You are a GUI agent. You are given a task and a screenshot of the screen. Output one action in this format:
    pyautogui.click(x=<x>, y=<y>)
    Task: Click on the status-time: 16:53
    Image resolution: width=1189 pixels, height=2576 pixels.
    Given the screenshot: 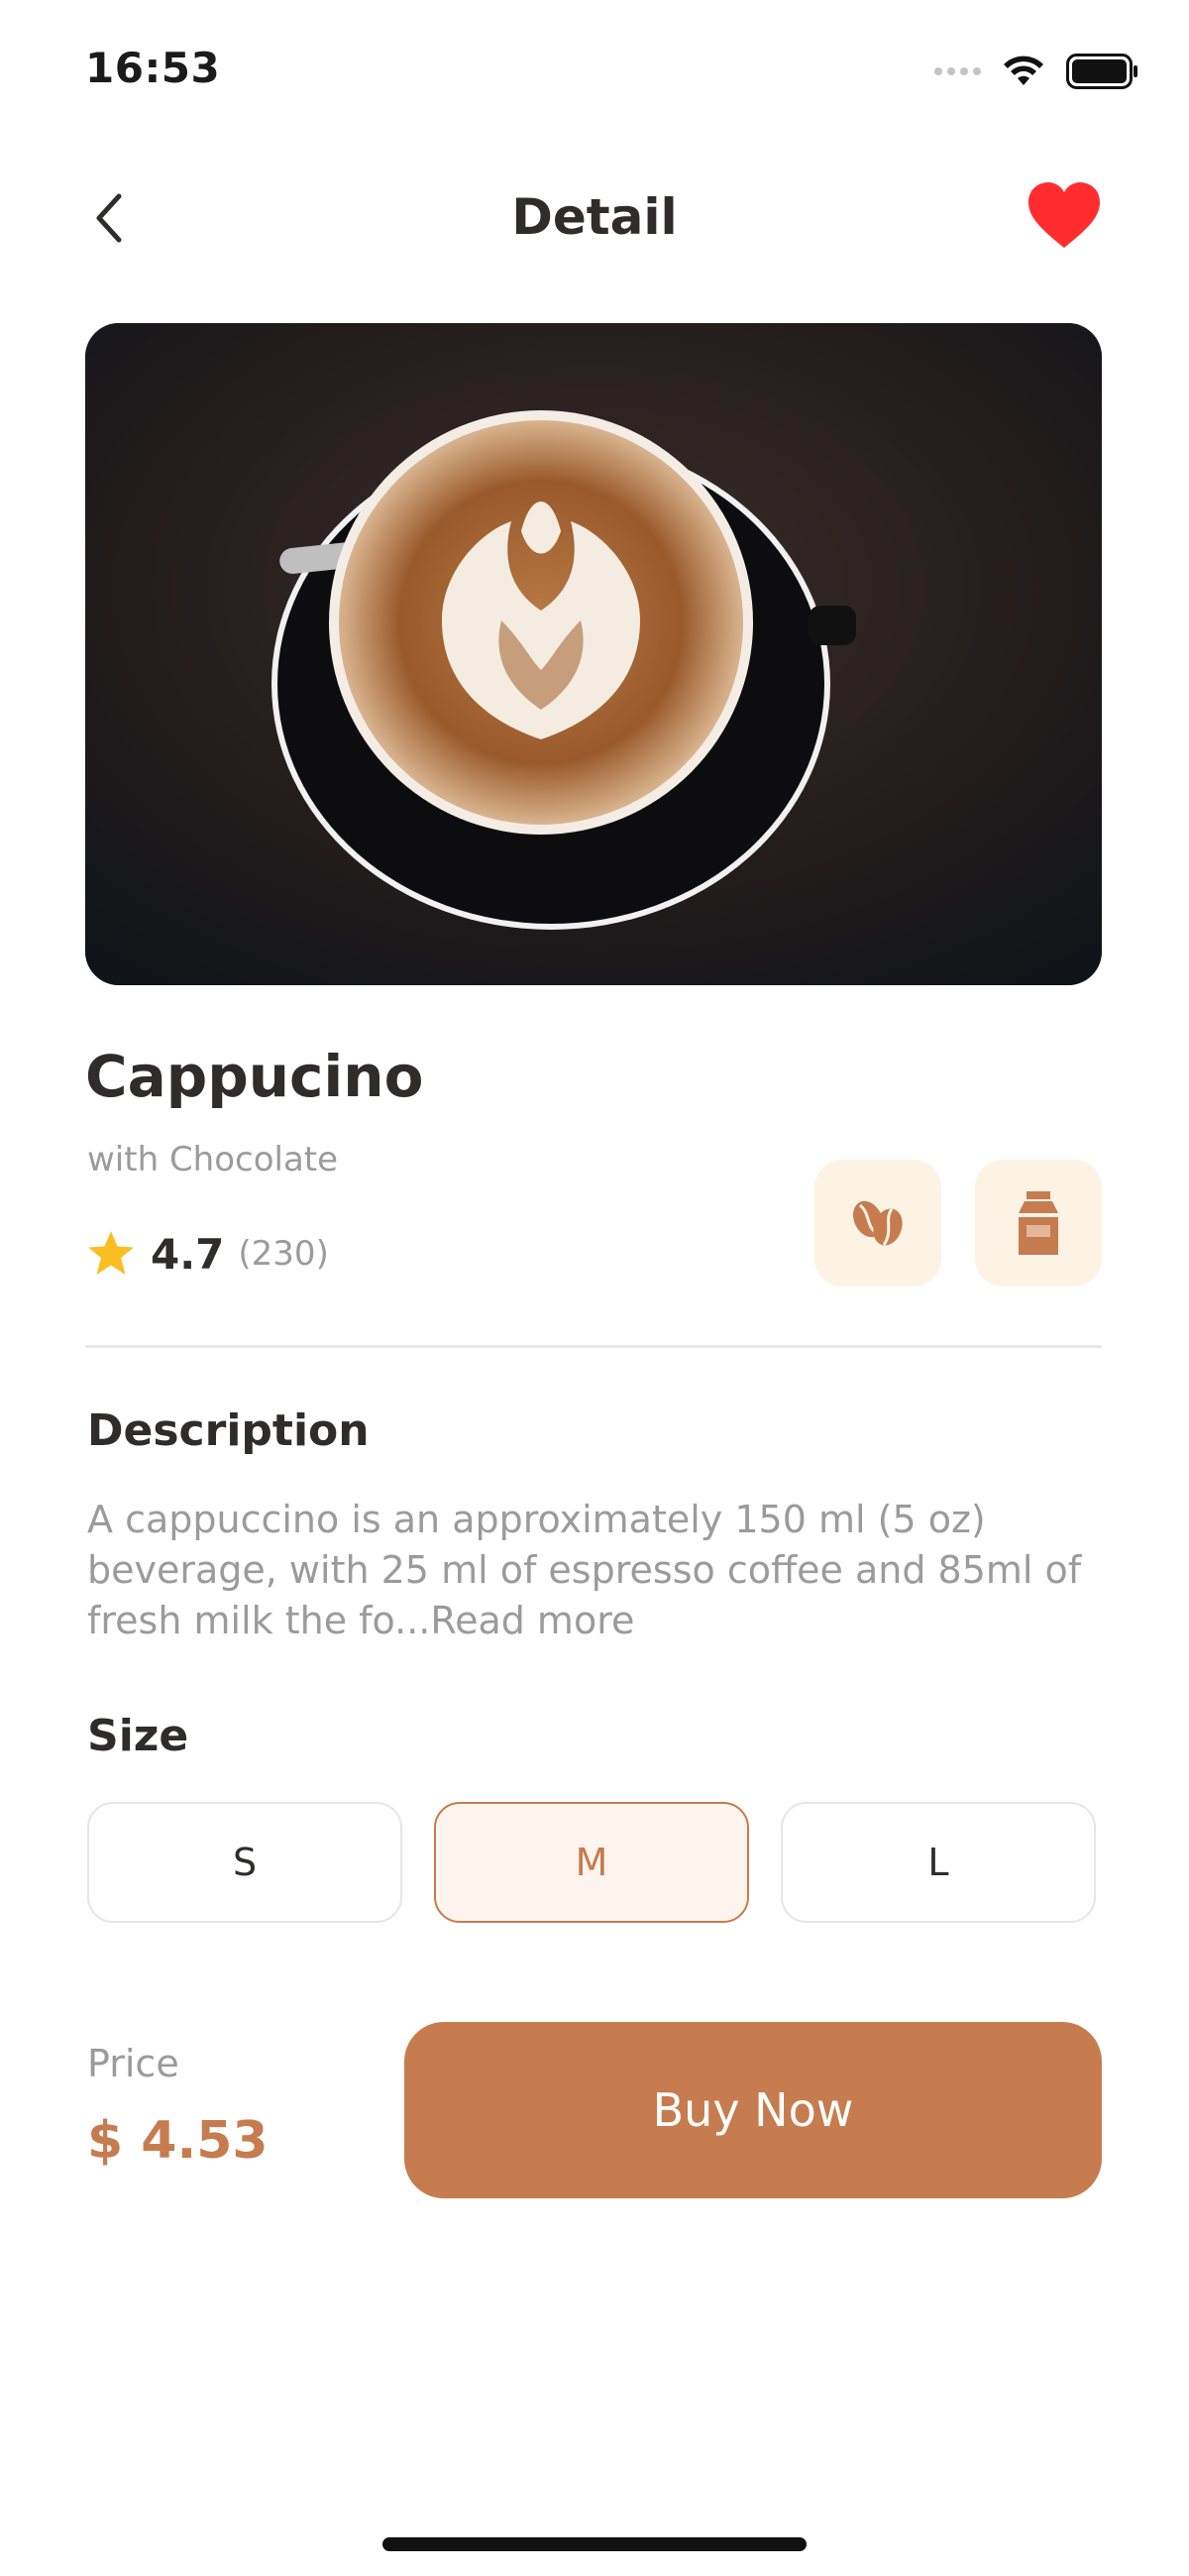 What is the action you would take?
    pyautogui.click(x=153, y=68)
    